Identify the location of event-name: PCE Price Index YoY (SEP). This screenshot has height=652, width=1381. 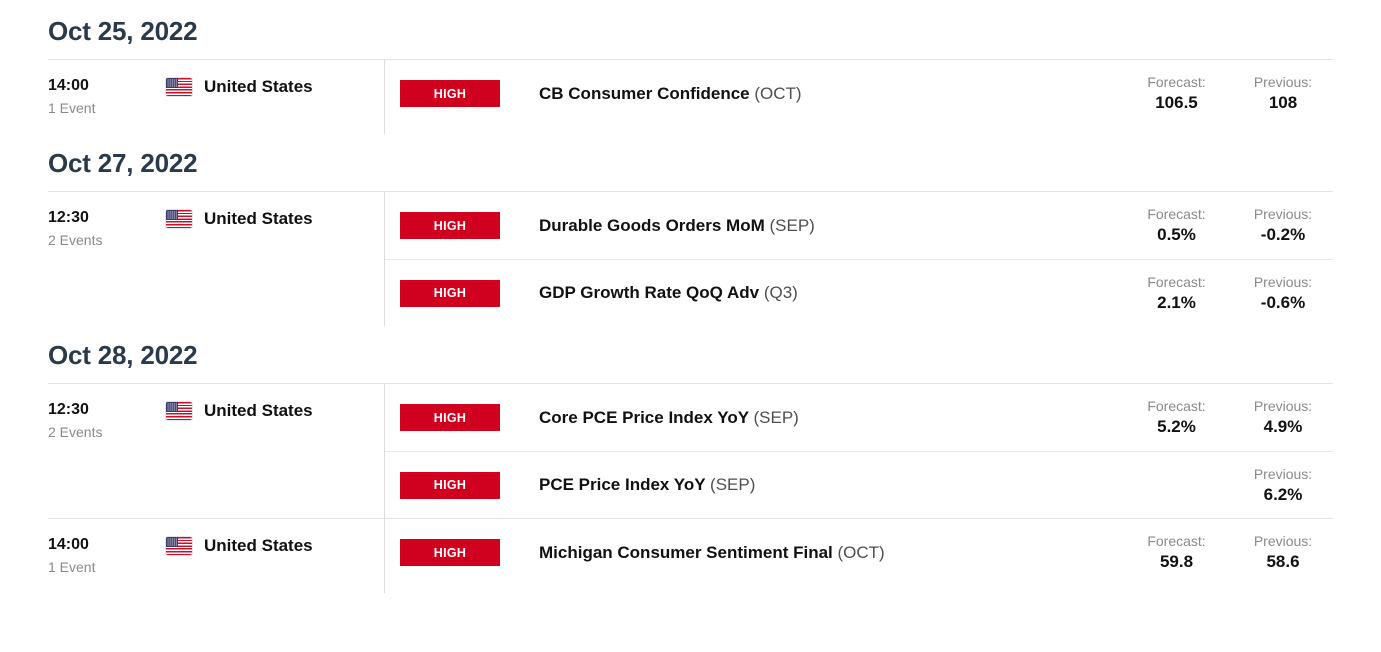
(810, 485).